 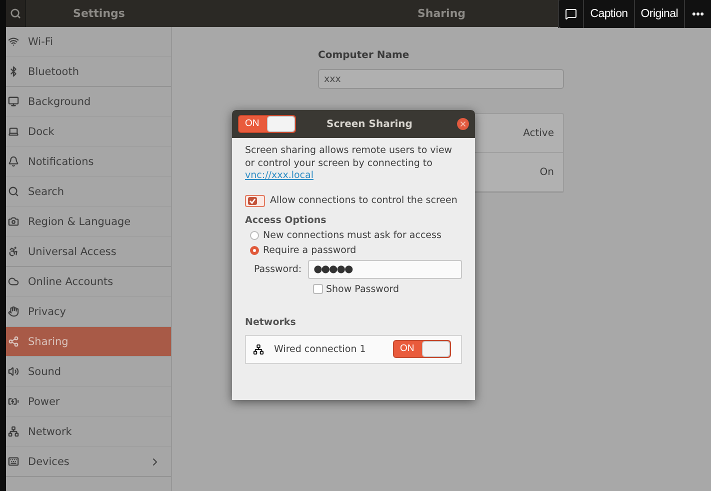 What do you see at coordinates (538, 133) in the screenshot?
I see `service-status: Active` at bounding box center [538, 133].